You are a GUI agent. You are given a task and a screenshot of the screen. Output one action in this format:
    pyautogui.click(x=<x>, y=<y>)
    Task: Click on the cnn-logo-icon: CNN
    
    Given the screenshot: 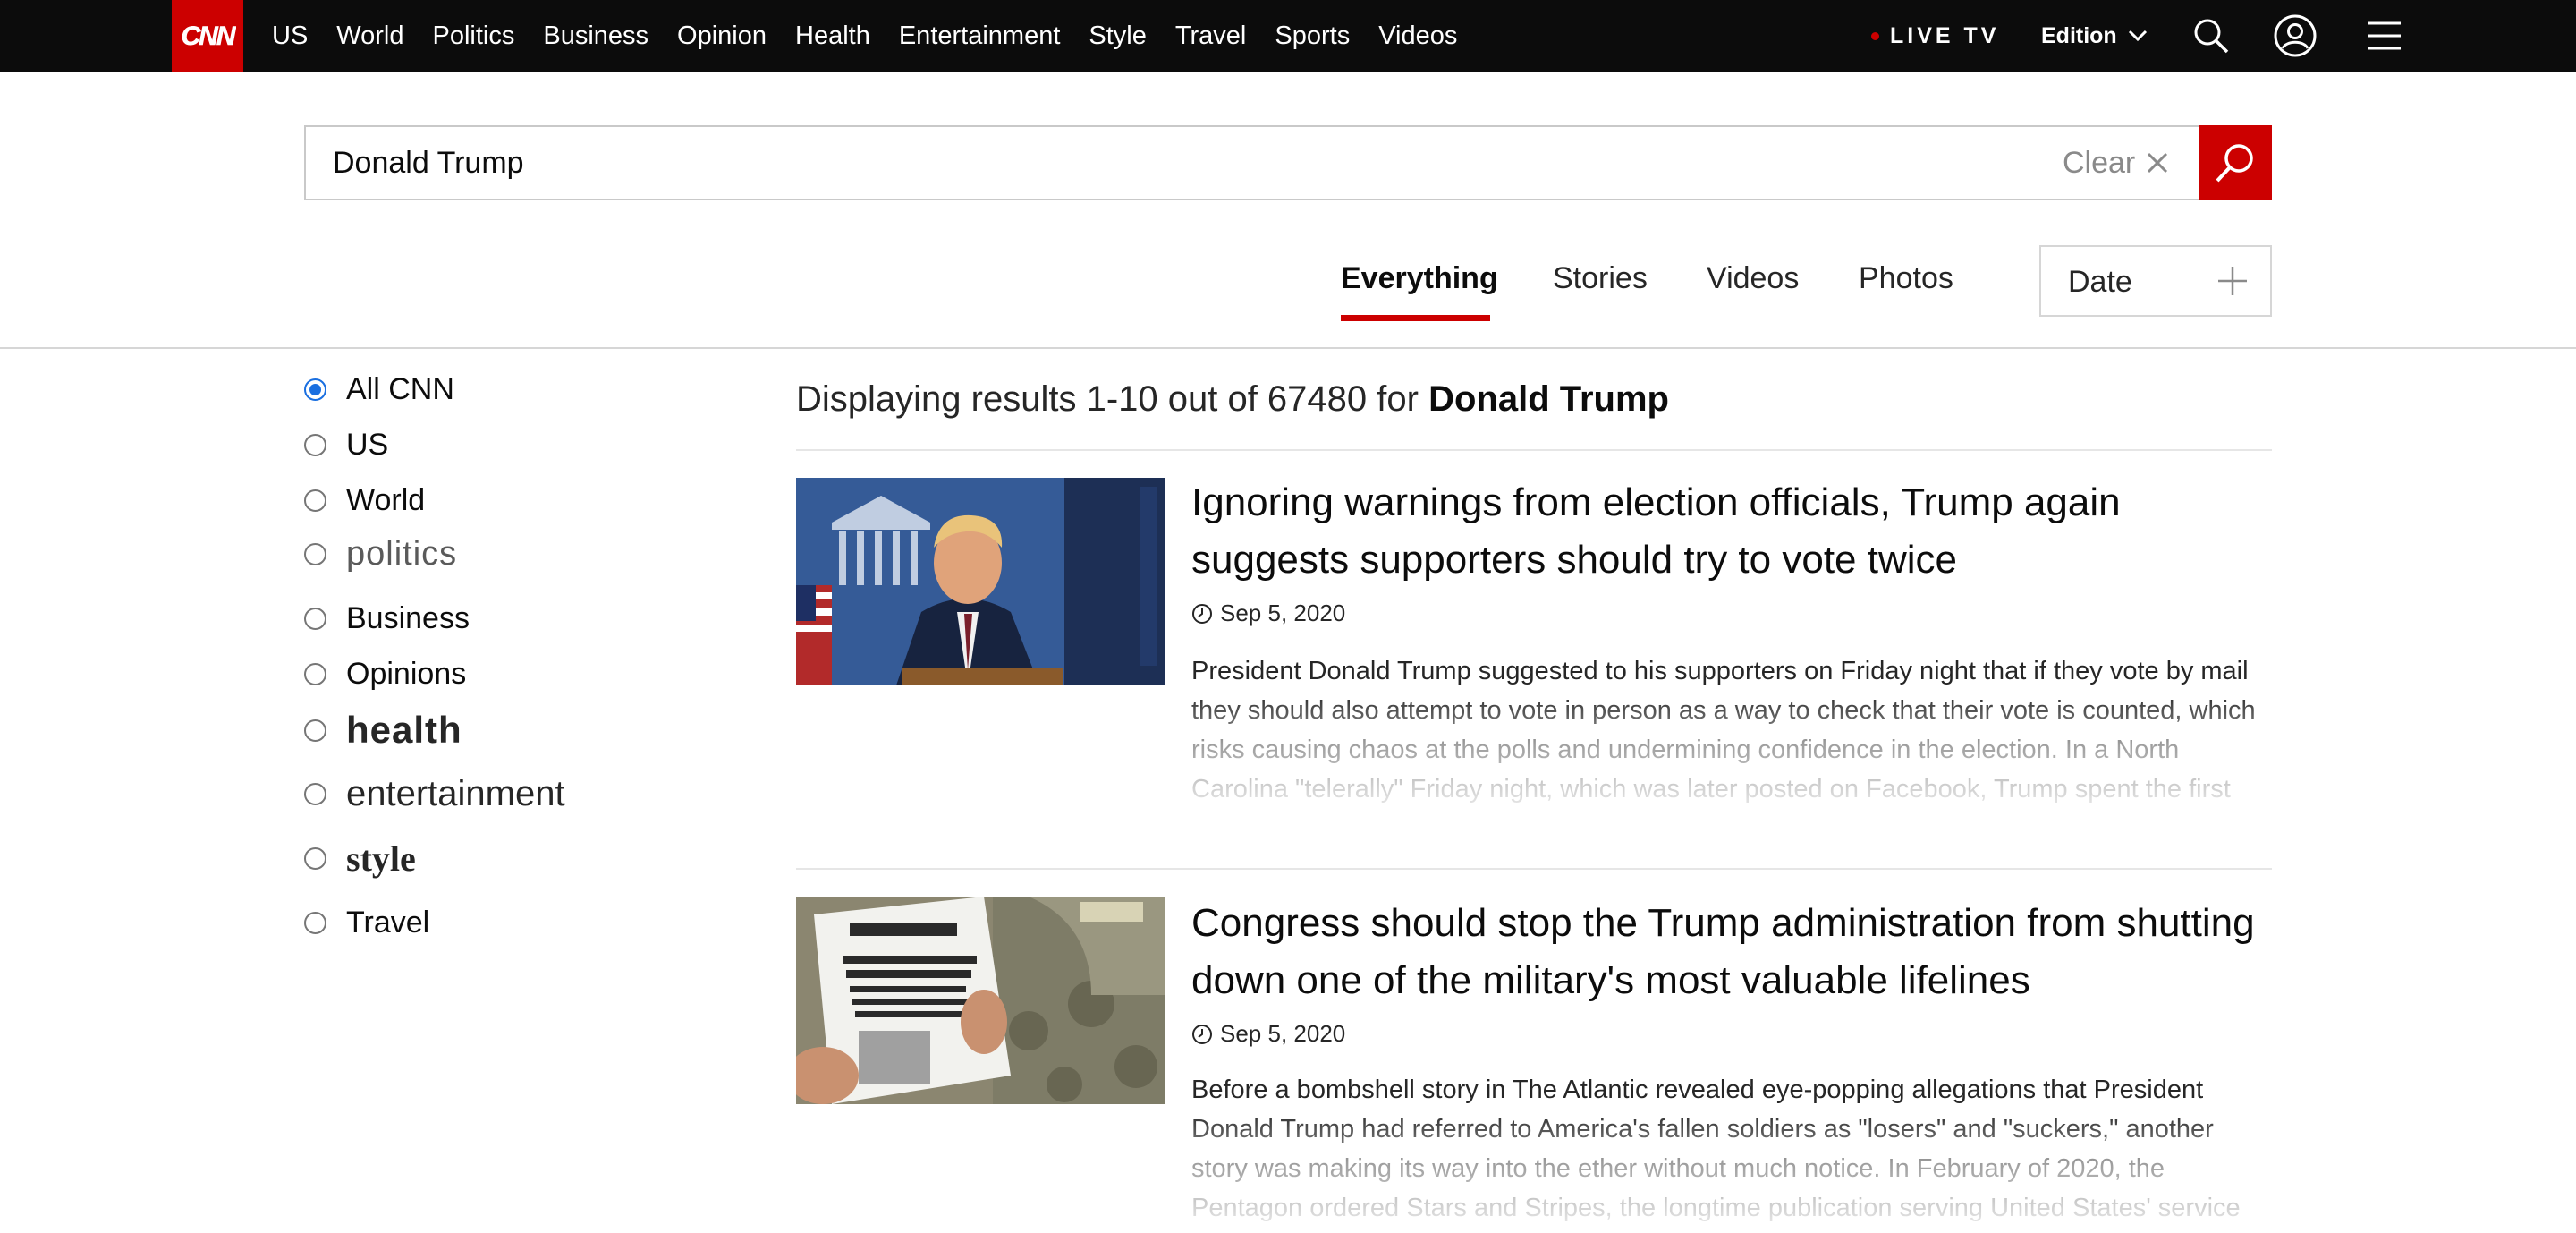 What is the action you would take?
    pyautogui.click(x=209, y=36)
    